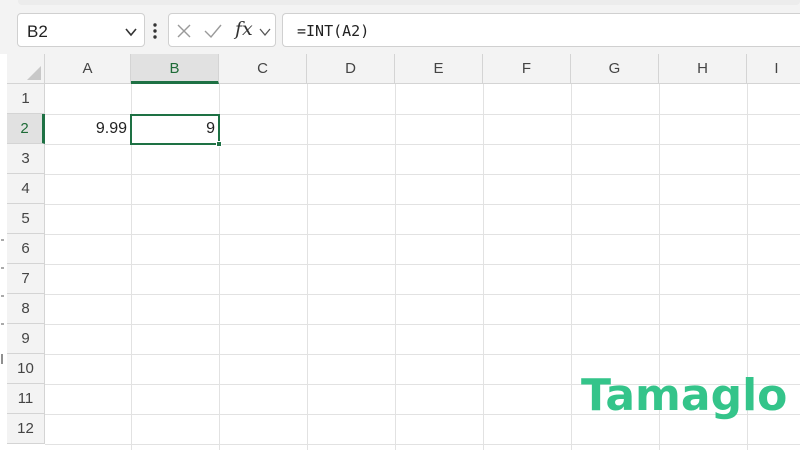  Describe the element at coordinates (26, 429) in the screenshot. I see `row-header-12: 12` at that location.